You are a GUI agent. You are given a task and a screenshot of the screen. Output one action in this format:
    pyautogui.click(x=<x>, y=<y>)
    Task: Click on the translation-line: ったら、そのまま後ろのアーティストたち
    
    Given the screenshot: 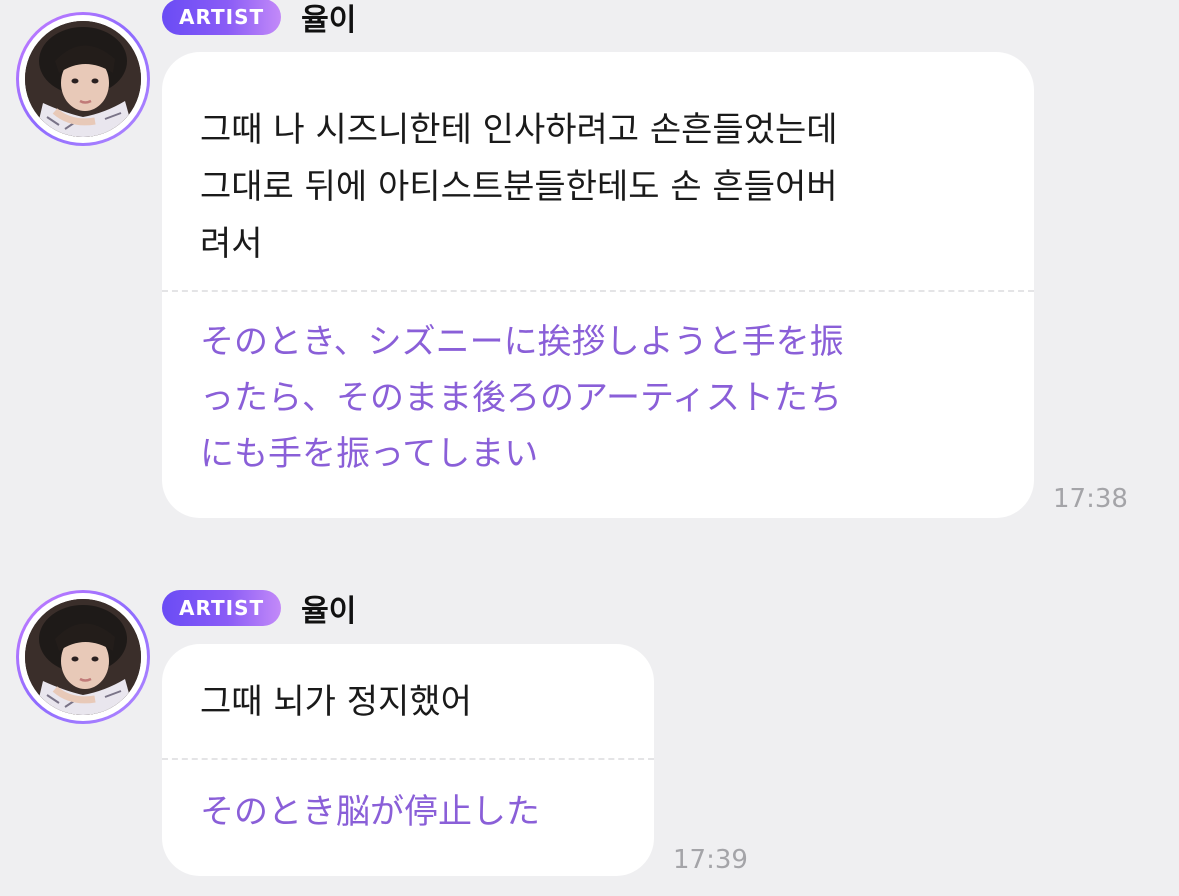 What is the action you would take?
    pyautogui.click(x=521, y=398)
    